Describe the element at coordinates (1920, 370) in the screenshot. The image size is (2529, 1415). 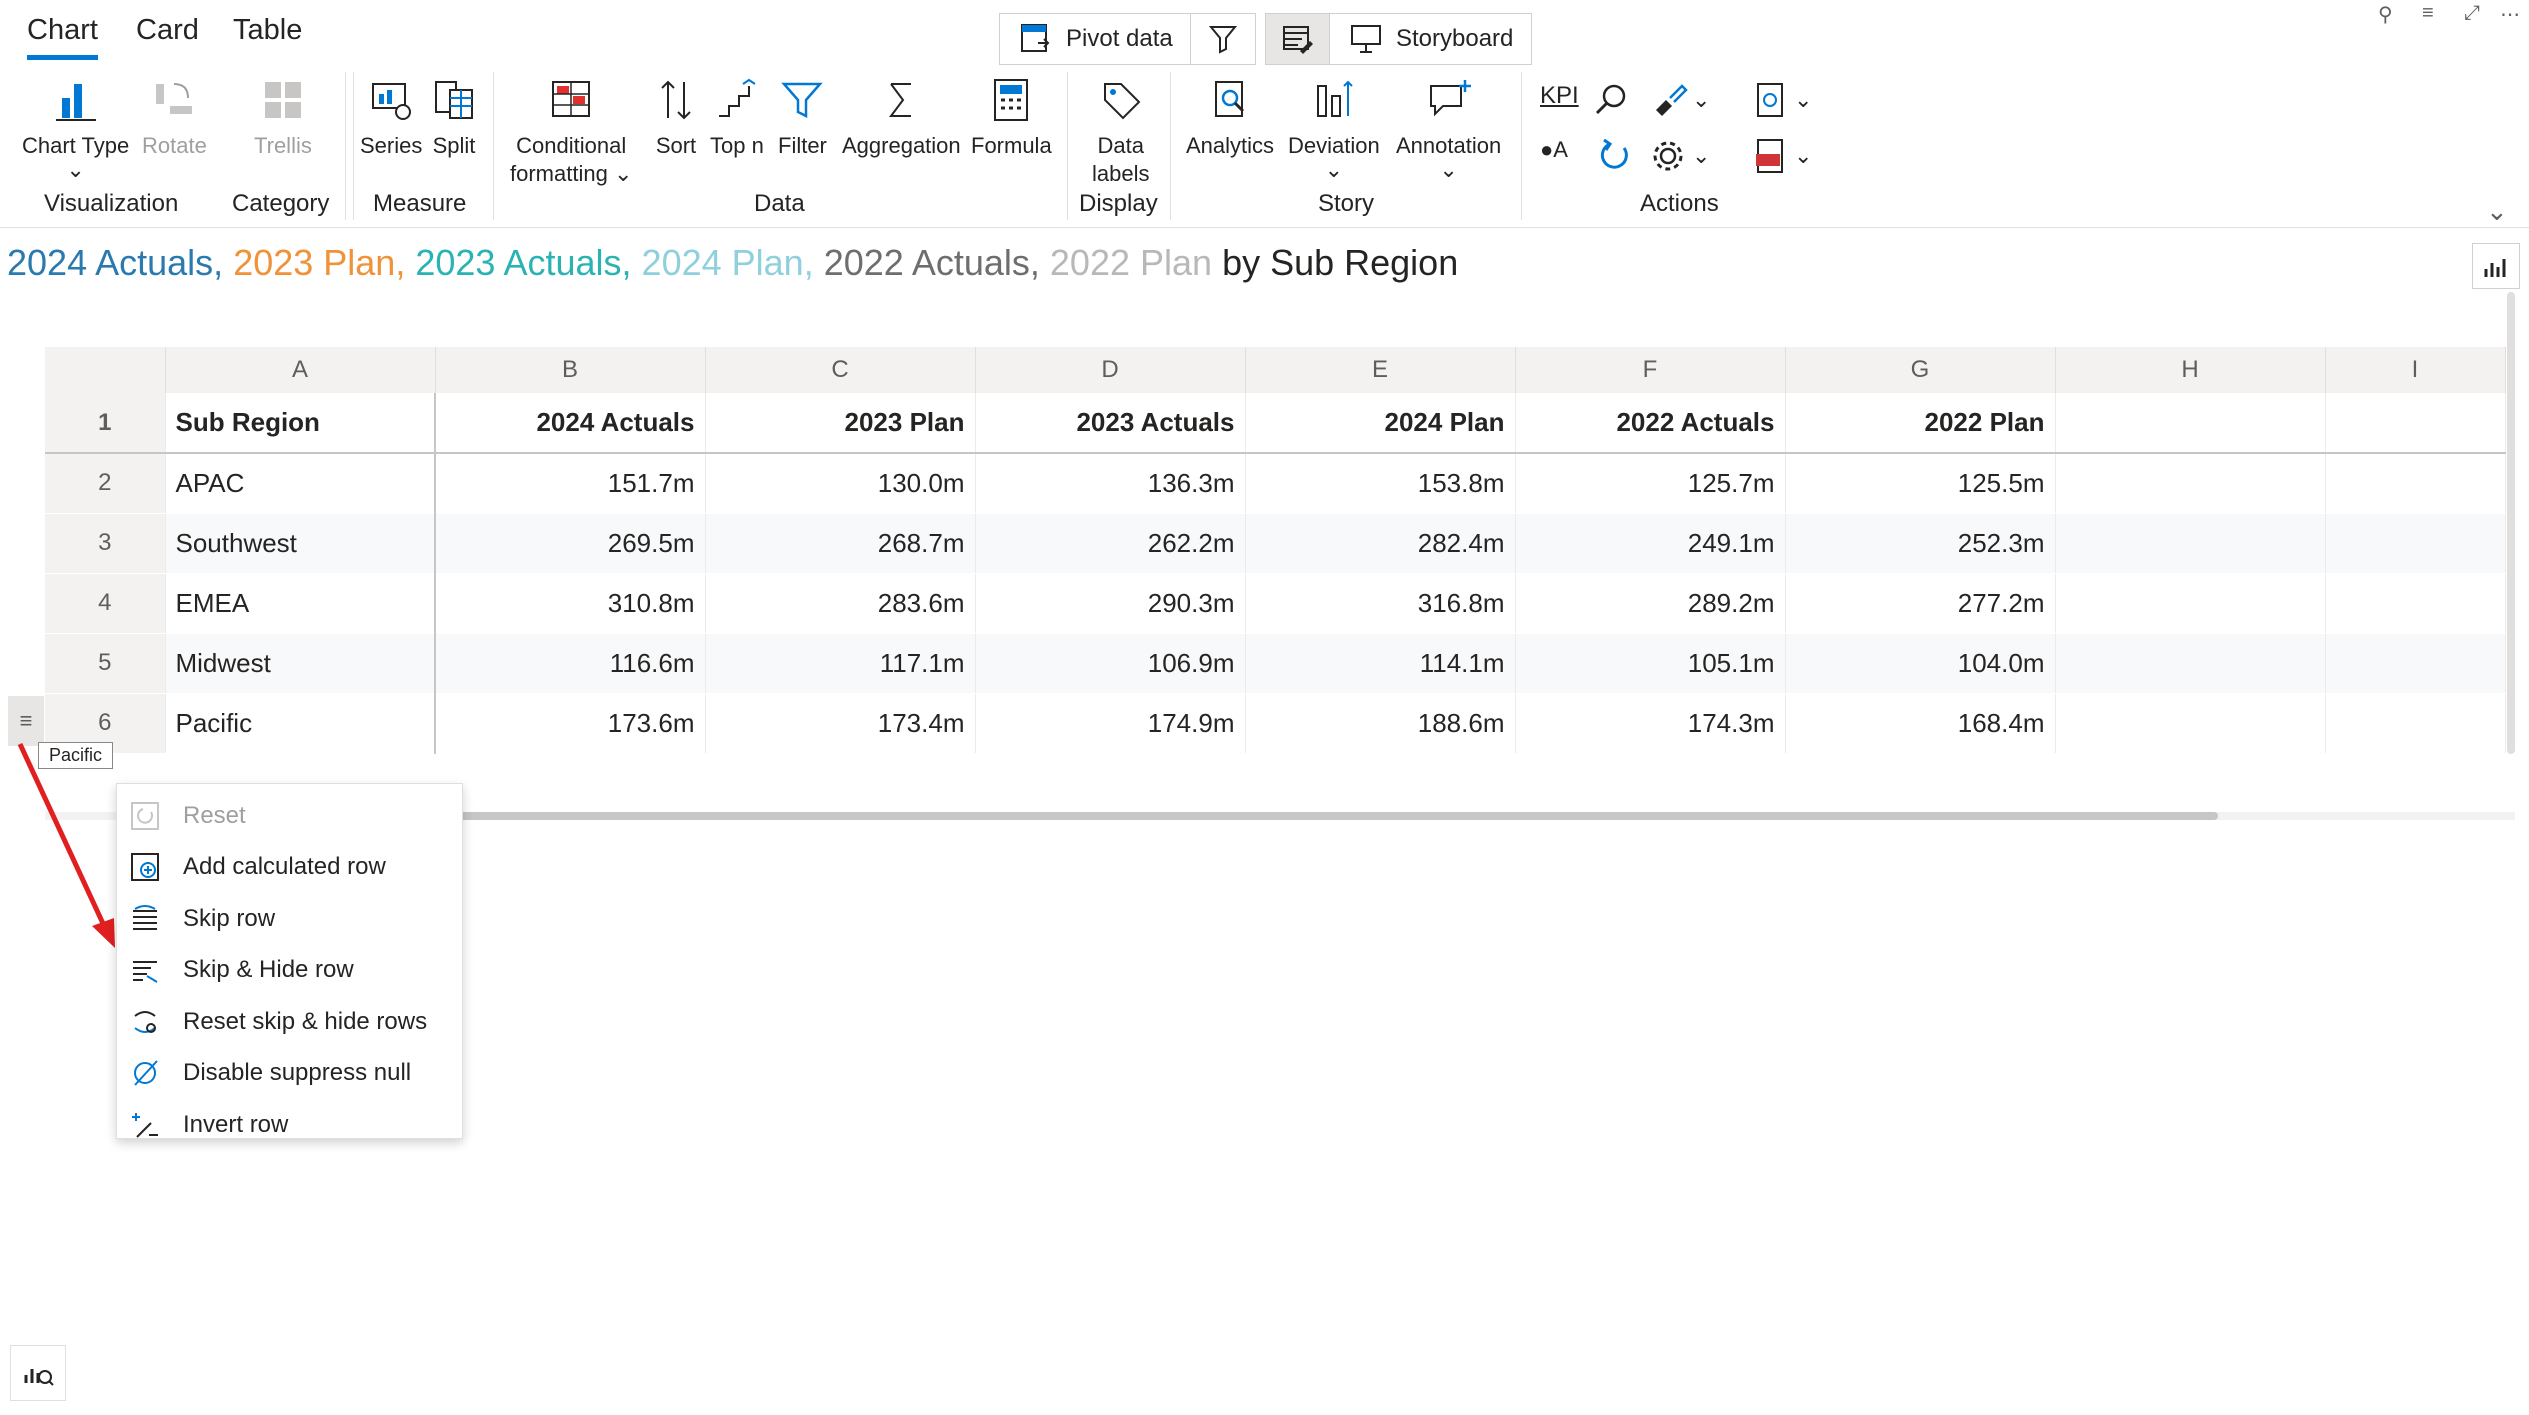
I see `col-header-g: G` at that location.